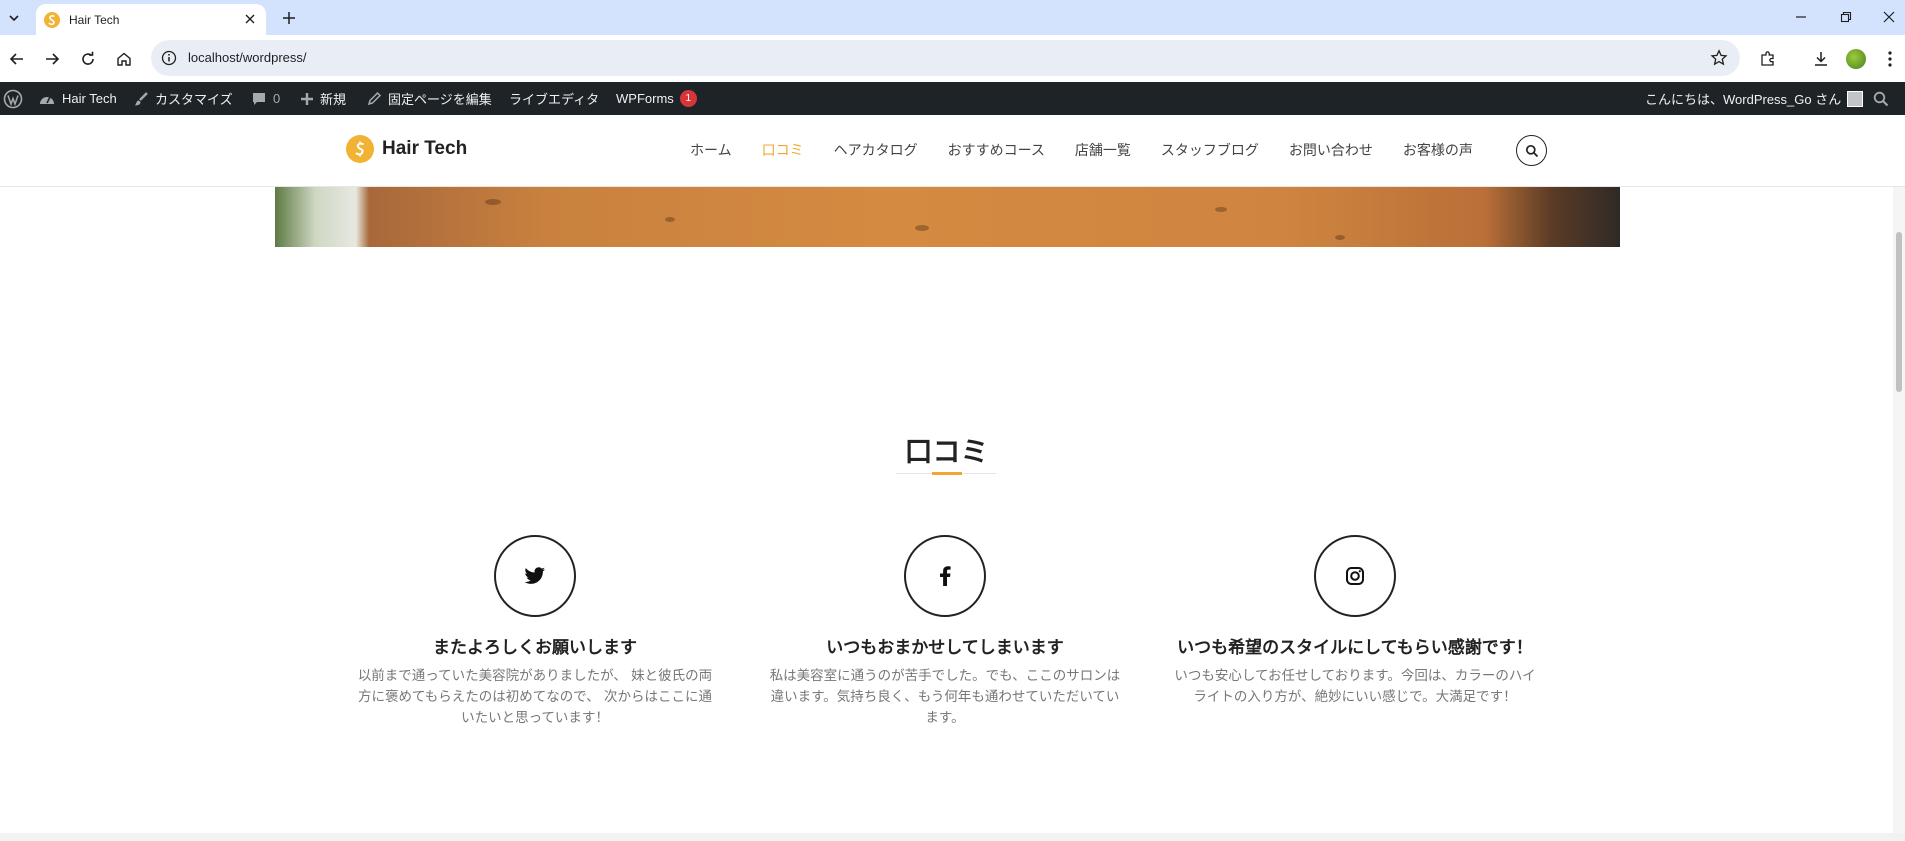 The height and width of the screenshot is (841, 1905). Describe the element at coordinates (996, 150) in the screenshot. I see `nav-recommended-course: おすすめコース` at that location.